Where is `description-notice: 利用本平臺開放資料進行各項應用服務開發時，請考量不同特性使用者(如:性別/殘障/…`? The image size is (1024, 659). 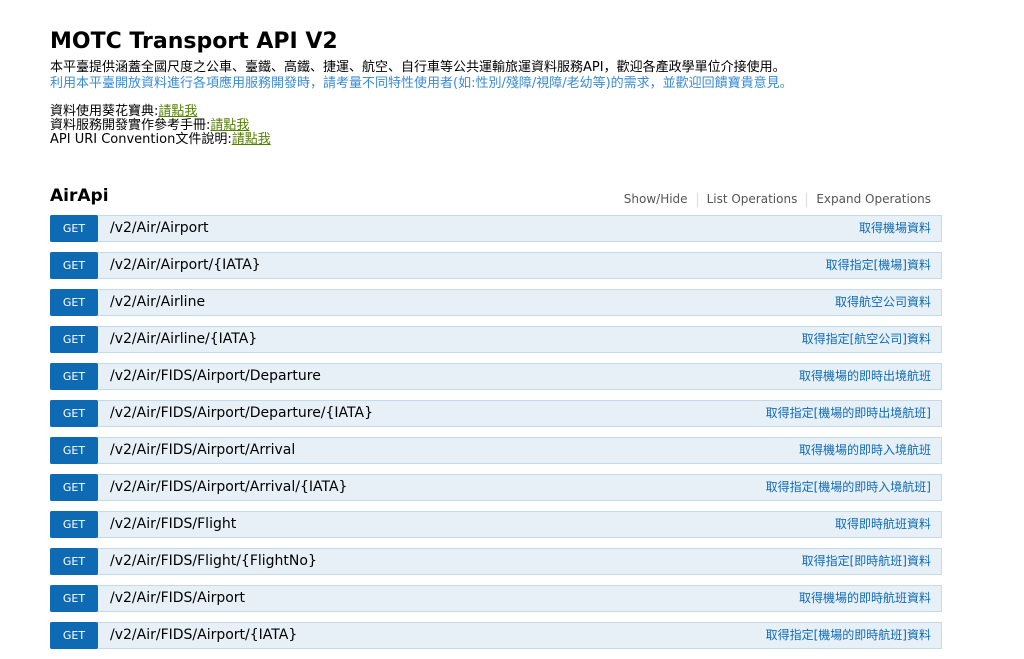 description-notice: 利用本平臺開放資料進行各項應用服務開發時，請考量不同特性使用者(如:性別/殘障/… is located at coordinates (421, 83).